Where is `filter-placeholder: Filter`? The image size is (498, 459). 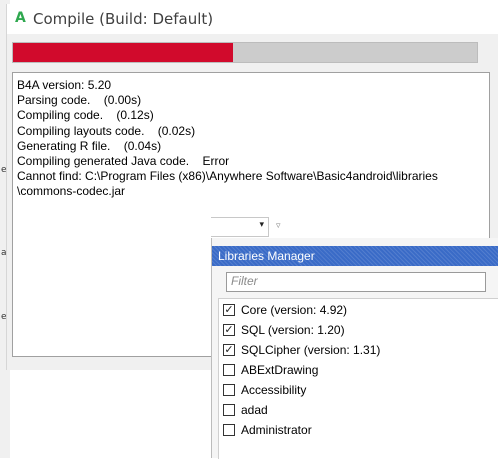 filter-placeholder: Filter is located at coordinates (244, 281).